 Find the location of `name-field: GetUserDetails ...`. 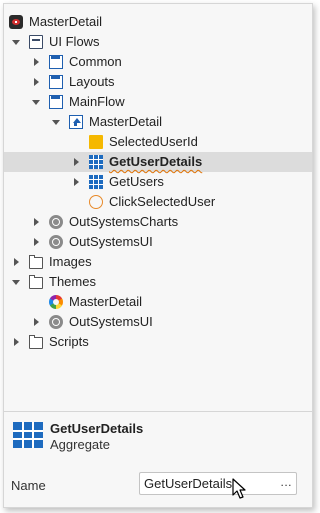

name-field: GetUserDetails ... is located at coordinates (218, 483).